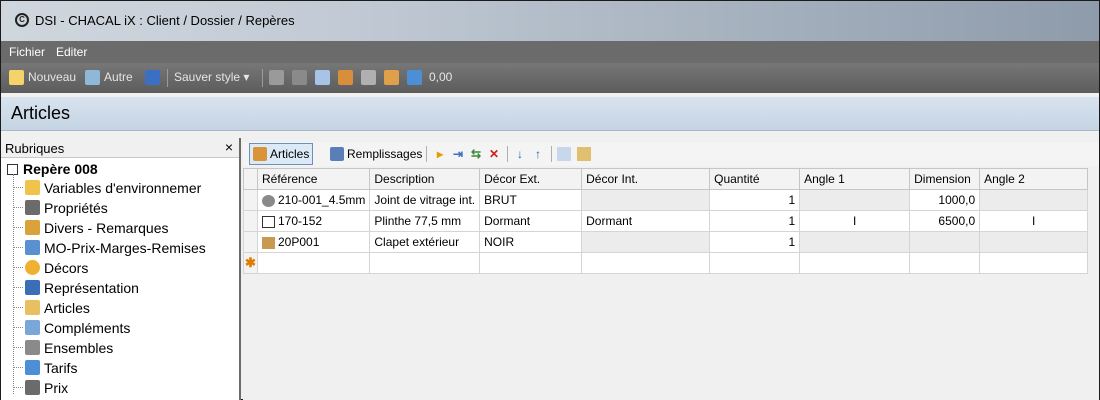 This screenshot has height=400, width=1100. Describe the element at coordinates (425, 242) in the screenshot. I see `cell-description: Clapet extérieur` at that location.